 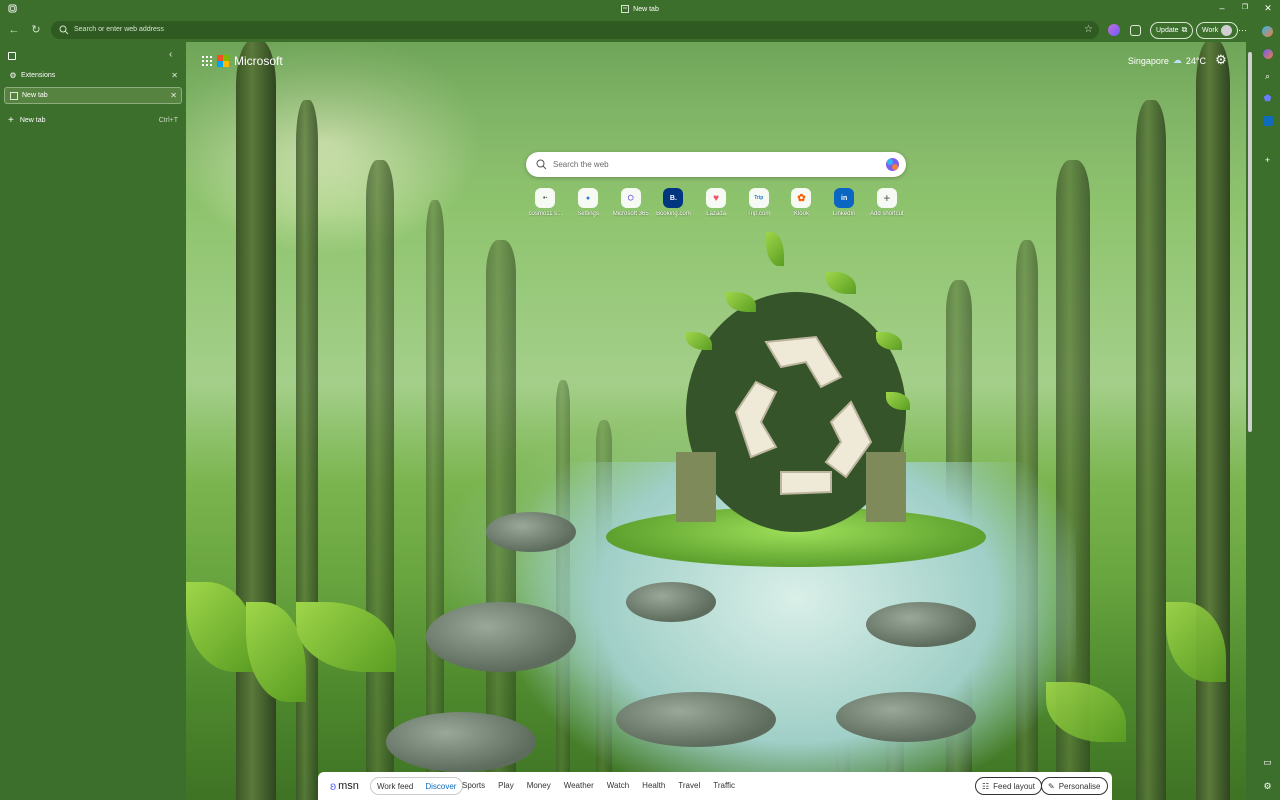 What do you see at coordinates (1074, 786) in the screenshot?
I see `personalise-button: ✎ Personalise` at bounding box center [1074, 786].